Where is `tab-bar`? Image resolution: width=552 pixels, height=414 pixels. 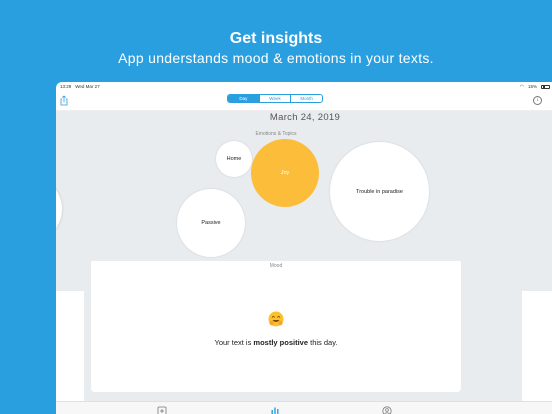 tab-bar is located at coordinates (304, 407).